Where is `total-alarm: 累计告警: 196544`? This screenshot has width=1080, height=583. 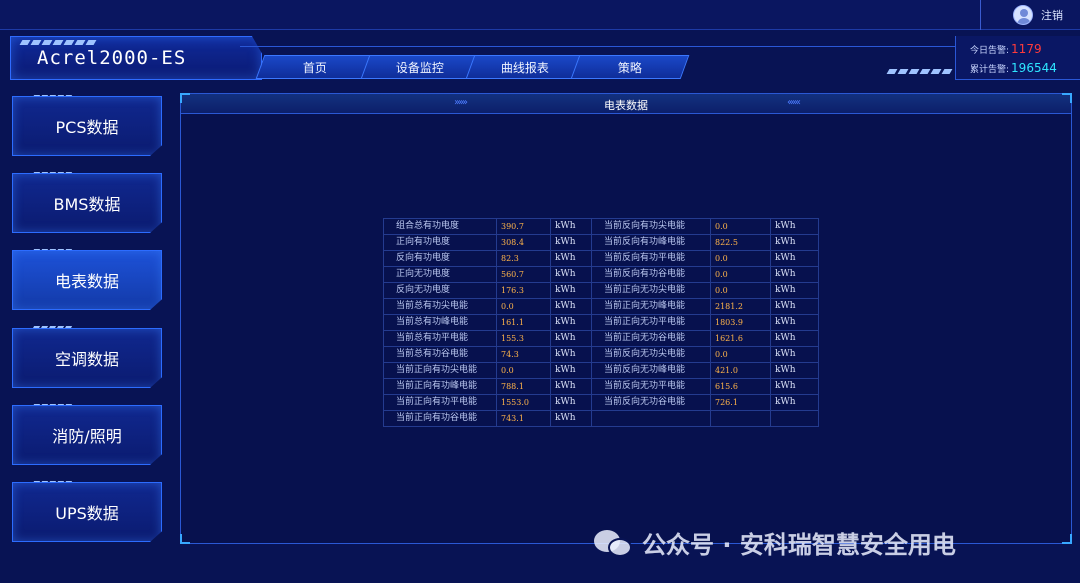
total-alarm: 累计告警: 196544 is located at coordinates (1025, 69).